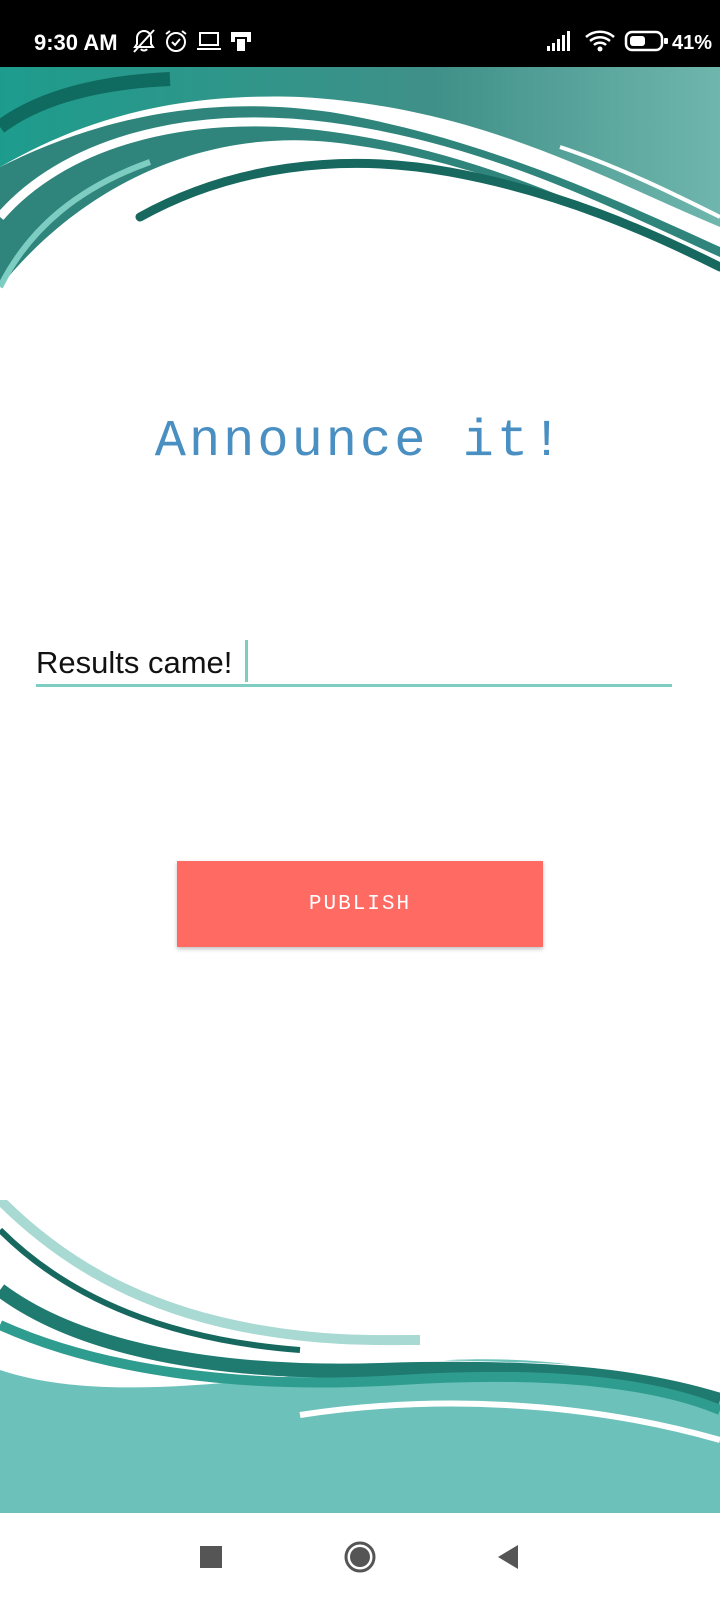 This screenshot has height=1600, width=720. I want to click on battery-icon, so click(646, 41).